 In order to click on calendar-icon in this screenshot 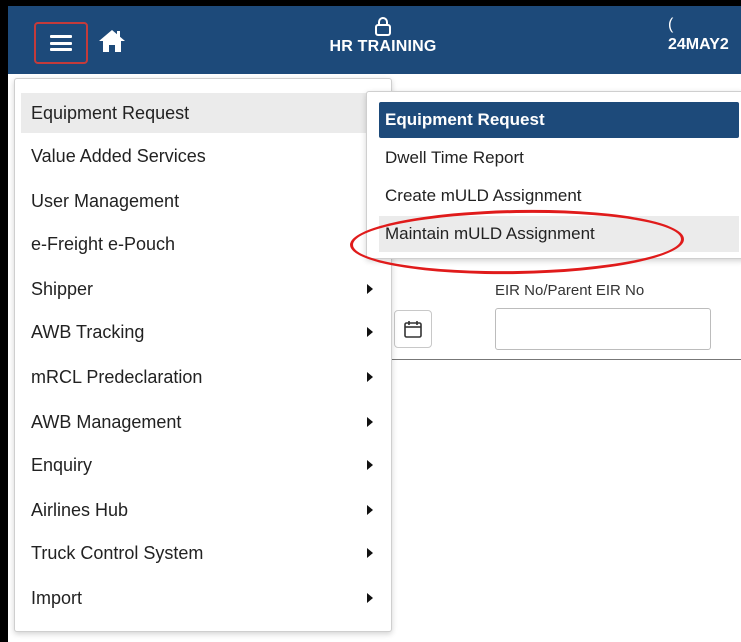, I will do `click(413, 329)`.